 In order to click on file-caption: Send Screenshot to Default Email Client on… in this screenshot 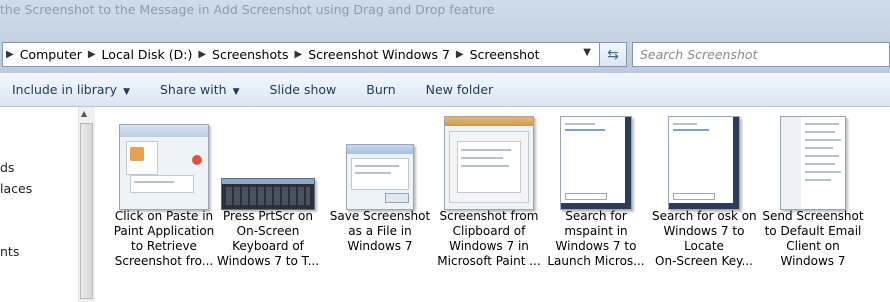, I will do `click(813, 238)`.